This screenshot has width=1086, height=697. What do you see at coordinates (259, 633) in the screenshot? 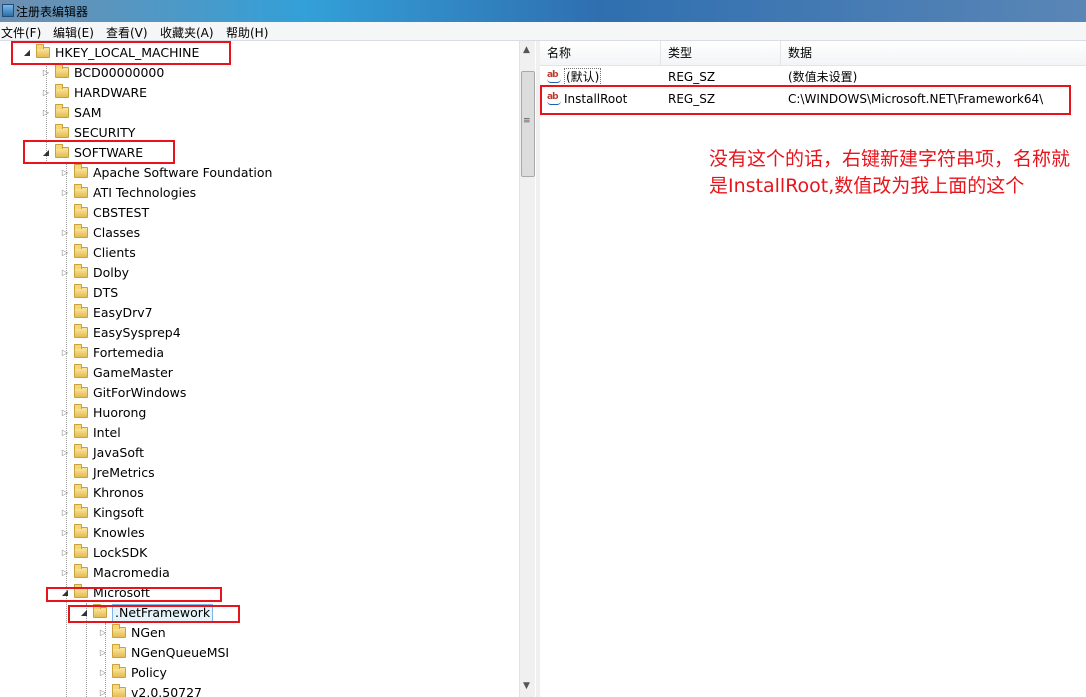
I see `tree-node: ▷ NGen` at bounding box center [259, 633].